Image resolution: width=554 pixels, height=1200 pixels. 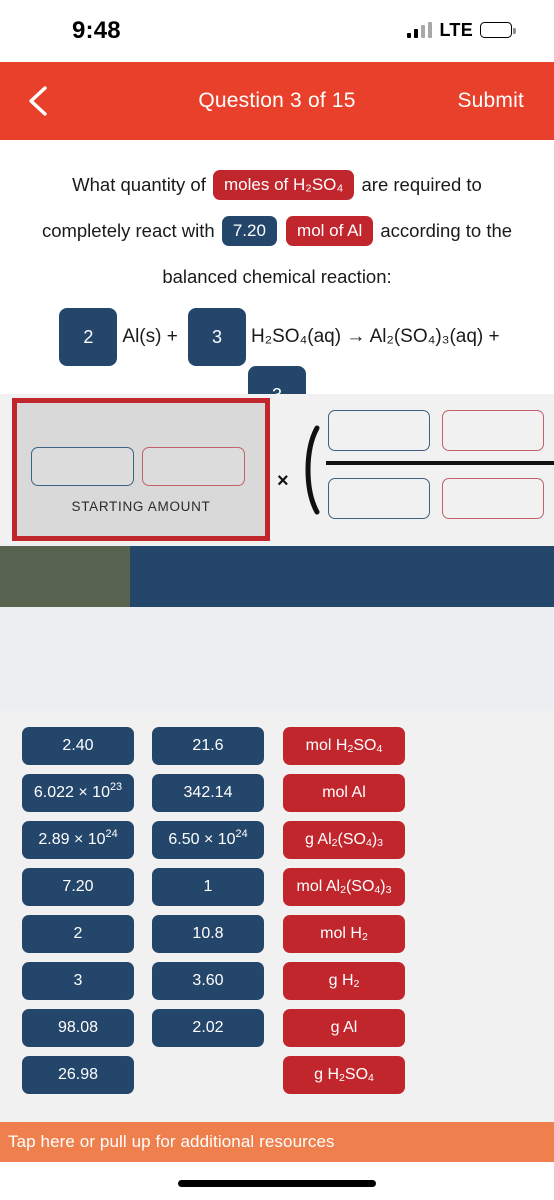 What do you see at coordinates (78, 887) in the screenshot?
I see `number-tile: 7.20` at bounding box center [78, 887].